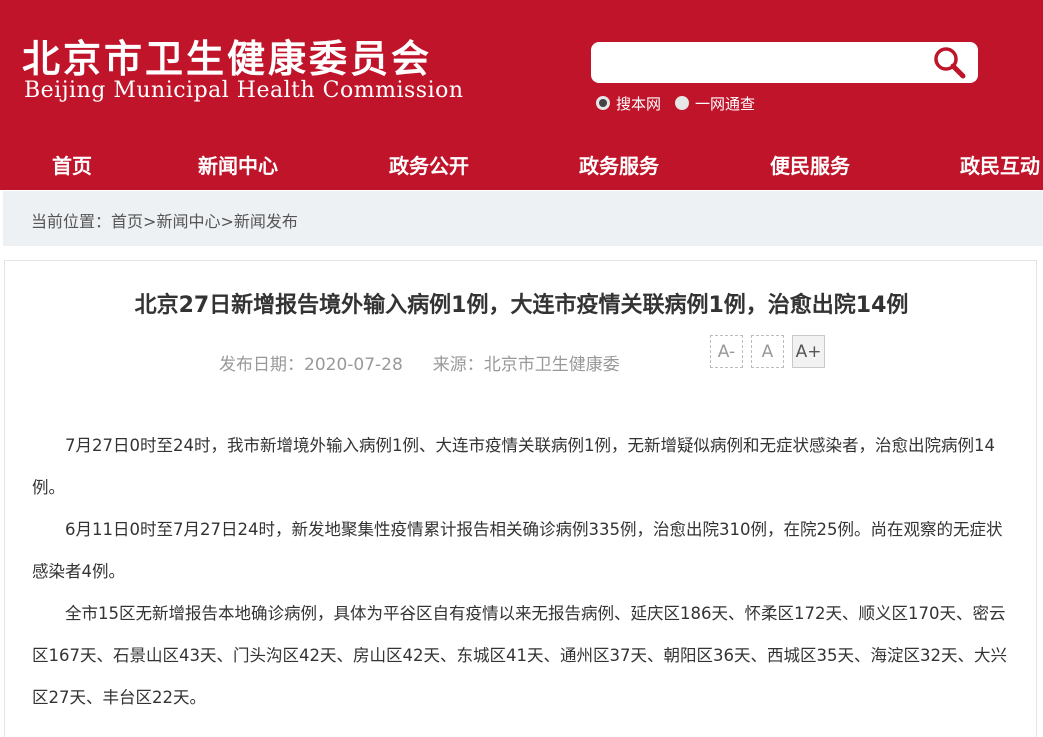  What do you see at coordinates (127, 221) in the screenshot?
I see `breadcrumb-home: 首页` at bounding box center [127, 221].